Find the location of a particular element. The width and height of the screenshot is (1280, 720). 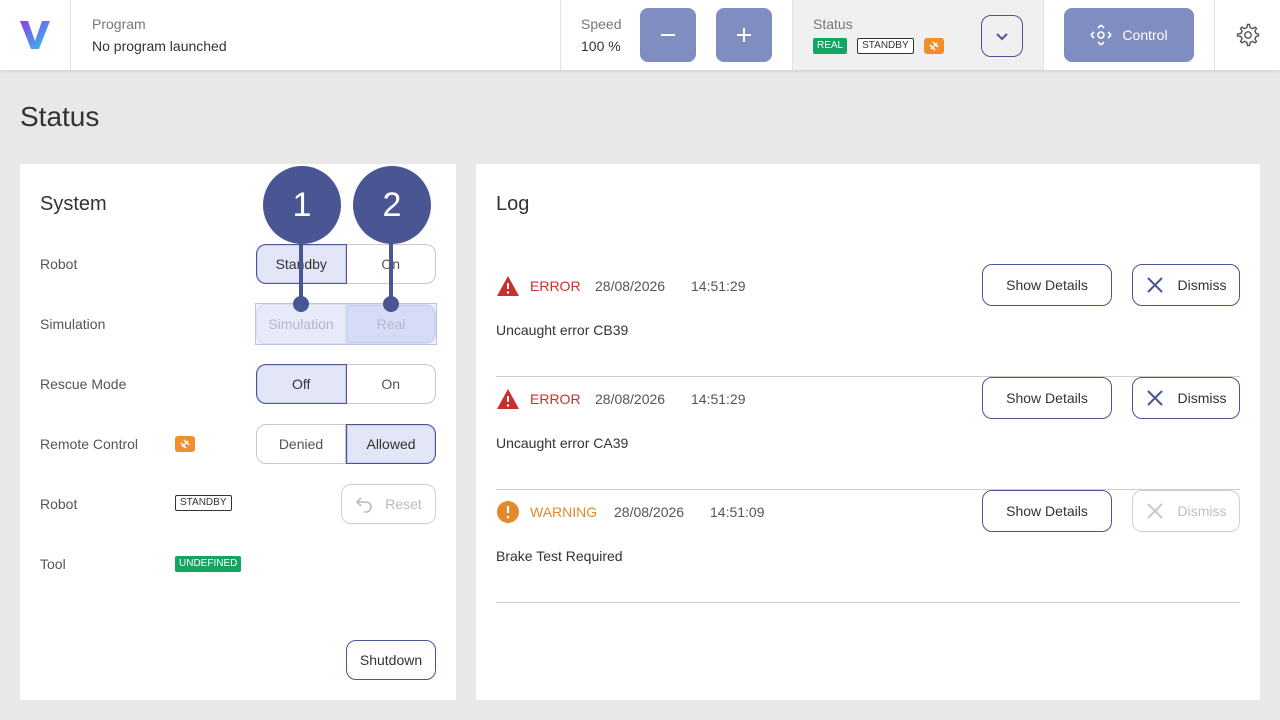

plus-icon is located at coordinates (744, 35).